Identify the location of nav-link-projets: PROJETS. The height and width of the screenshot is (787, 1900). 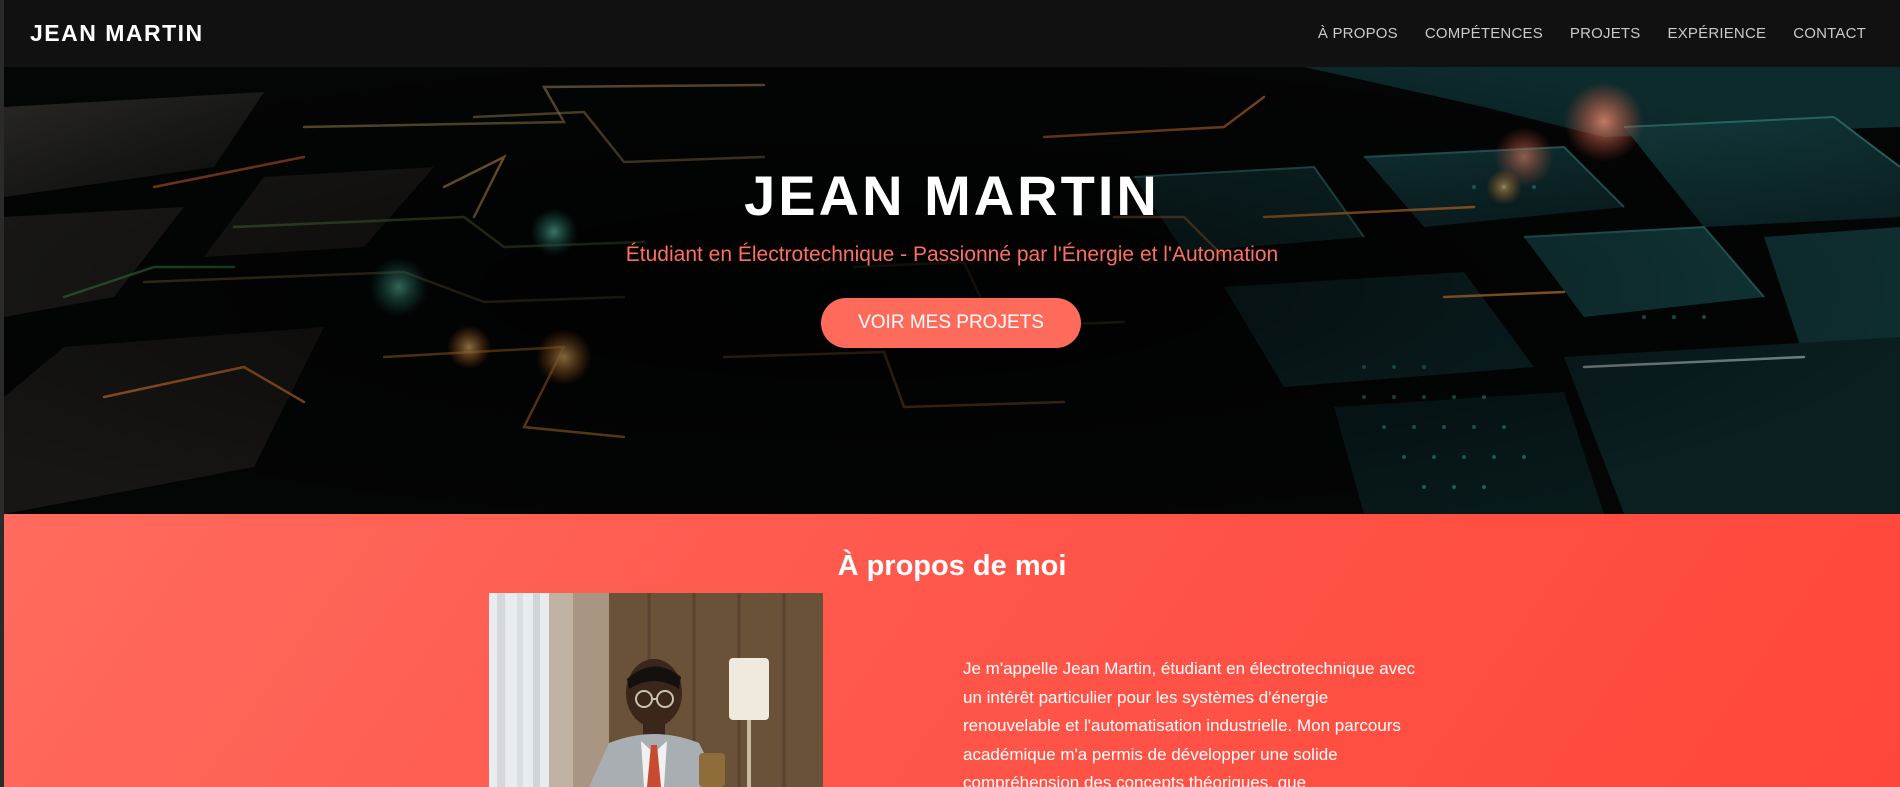
(1605, 33).